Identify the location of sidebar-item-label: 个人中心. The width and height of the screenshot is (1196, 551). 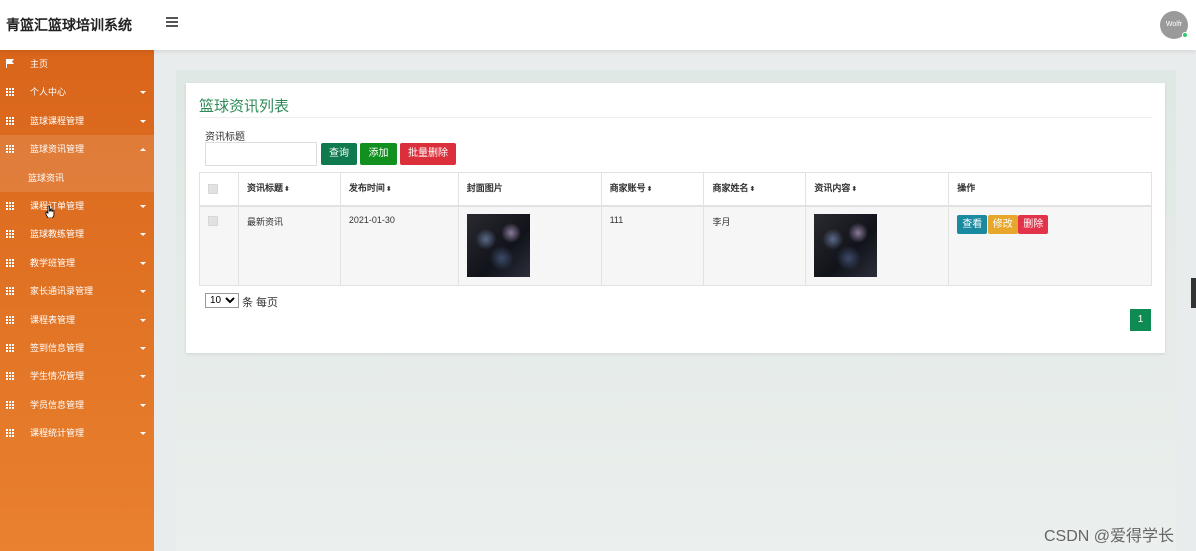
(48, 92).